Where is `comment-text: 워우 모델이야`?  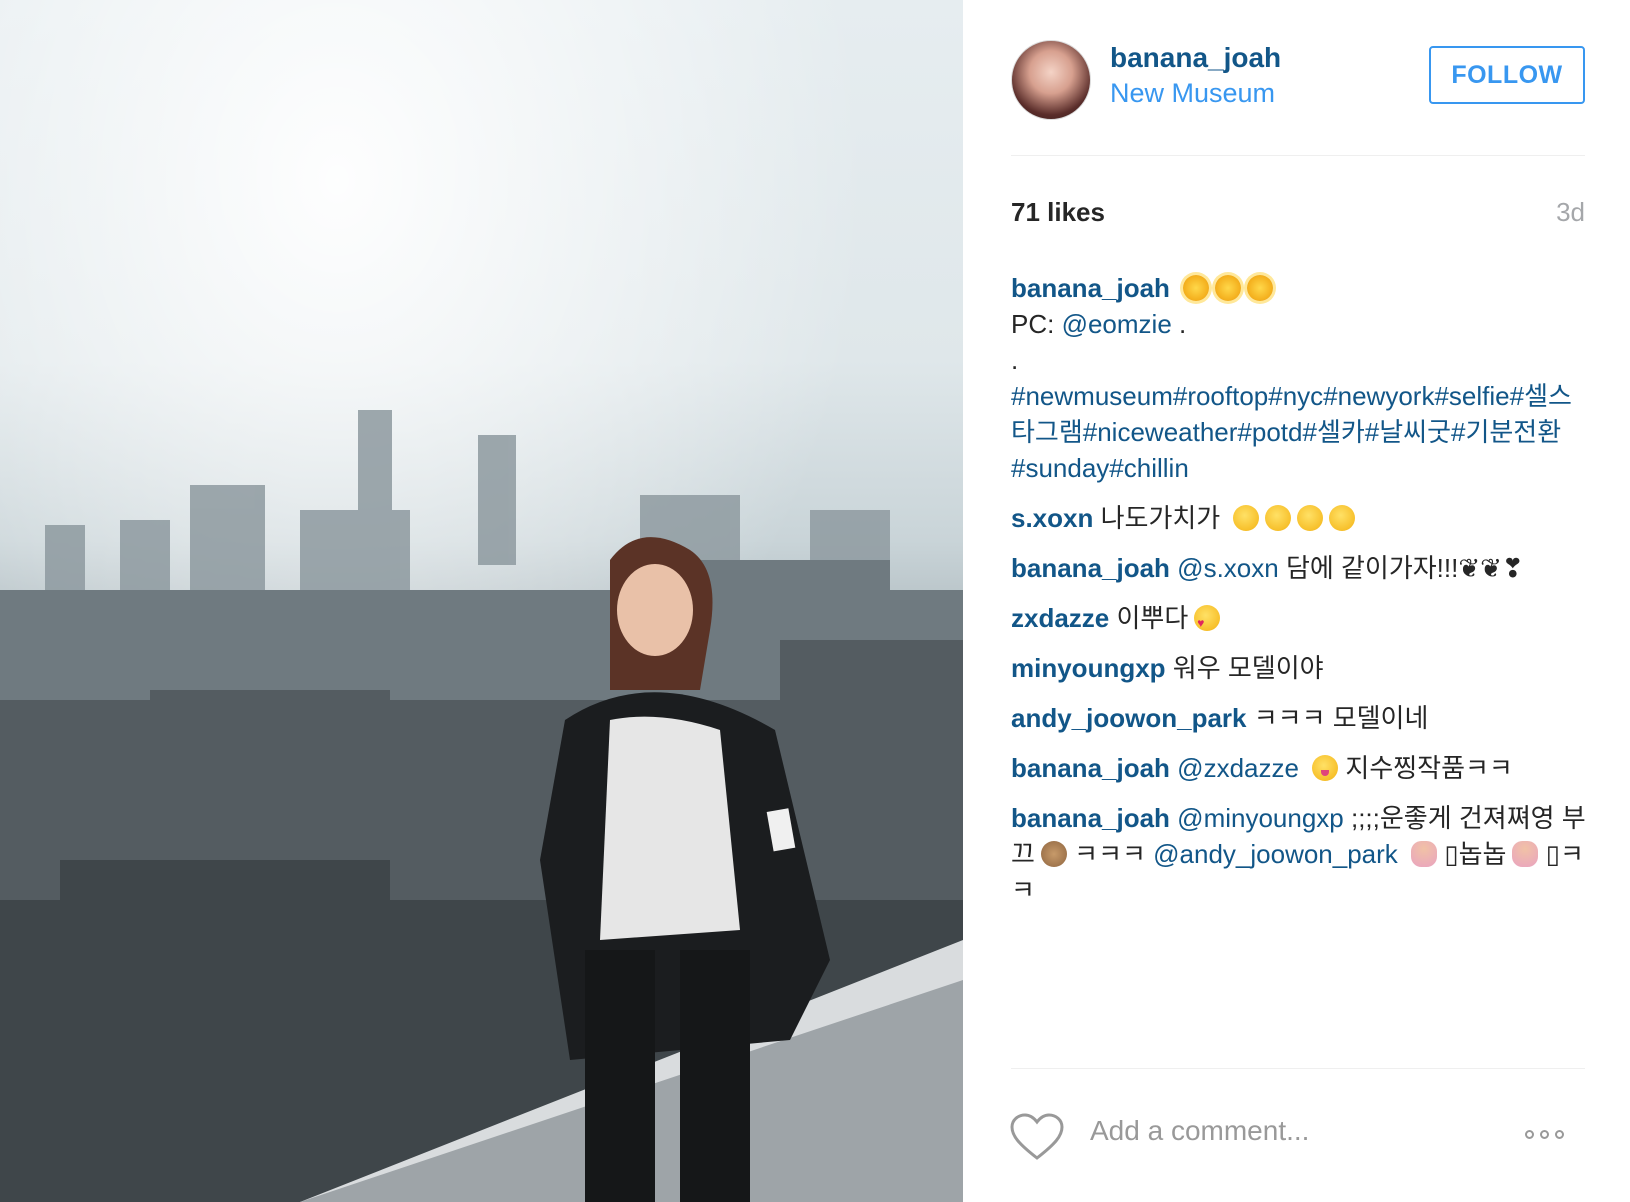 comment-text: 워우 모델이야 is located at coordinates (1248, 668).